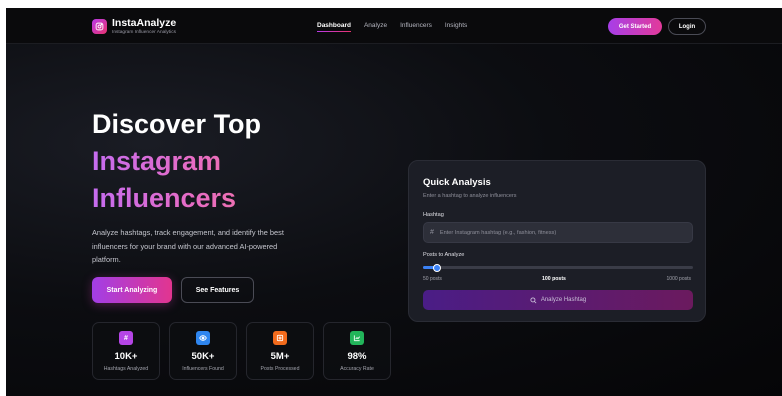  I want to click on analyze-hashtag-label: Analyze Hashtag, so click(563, 300).